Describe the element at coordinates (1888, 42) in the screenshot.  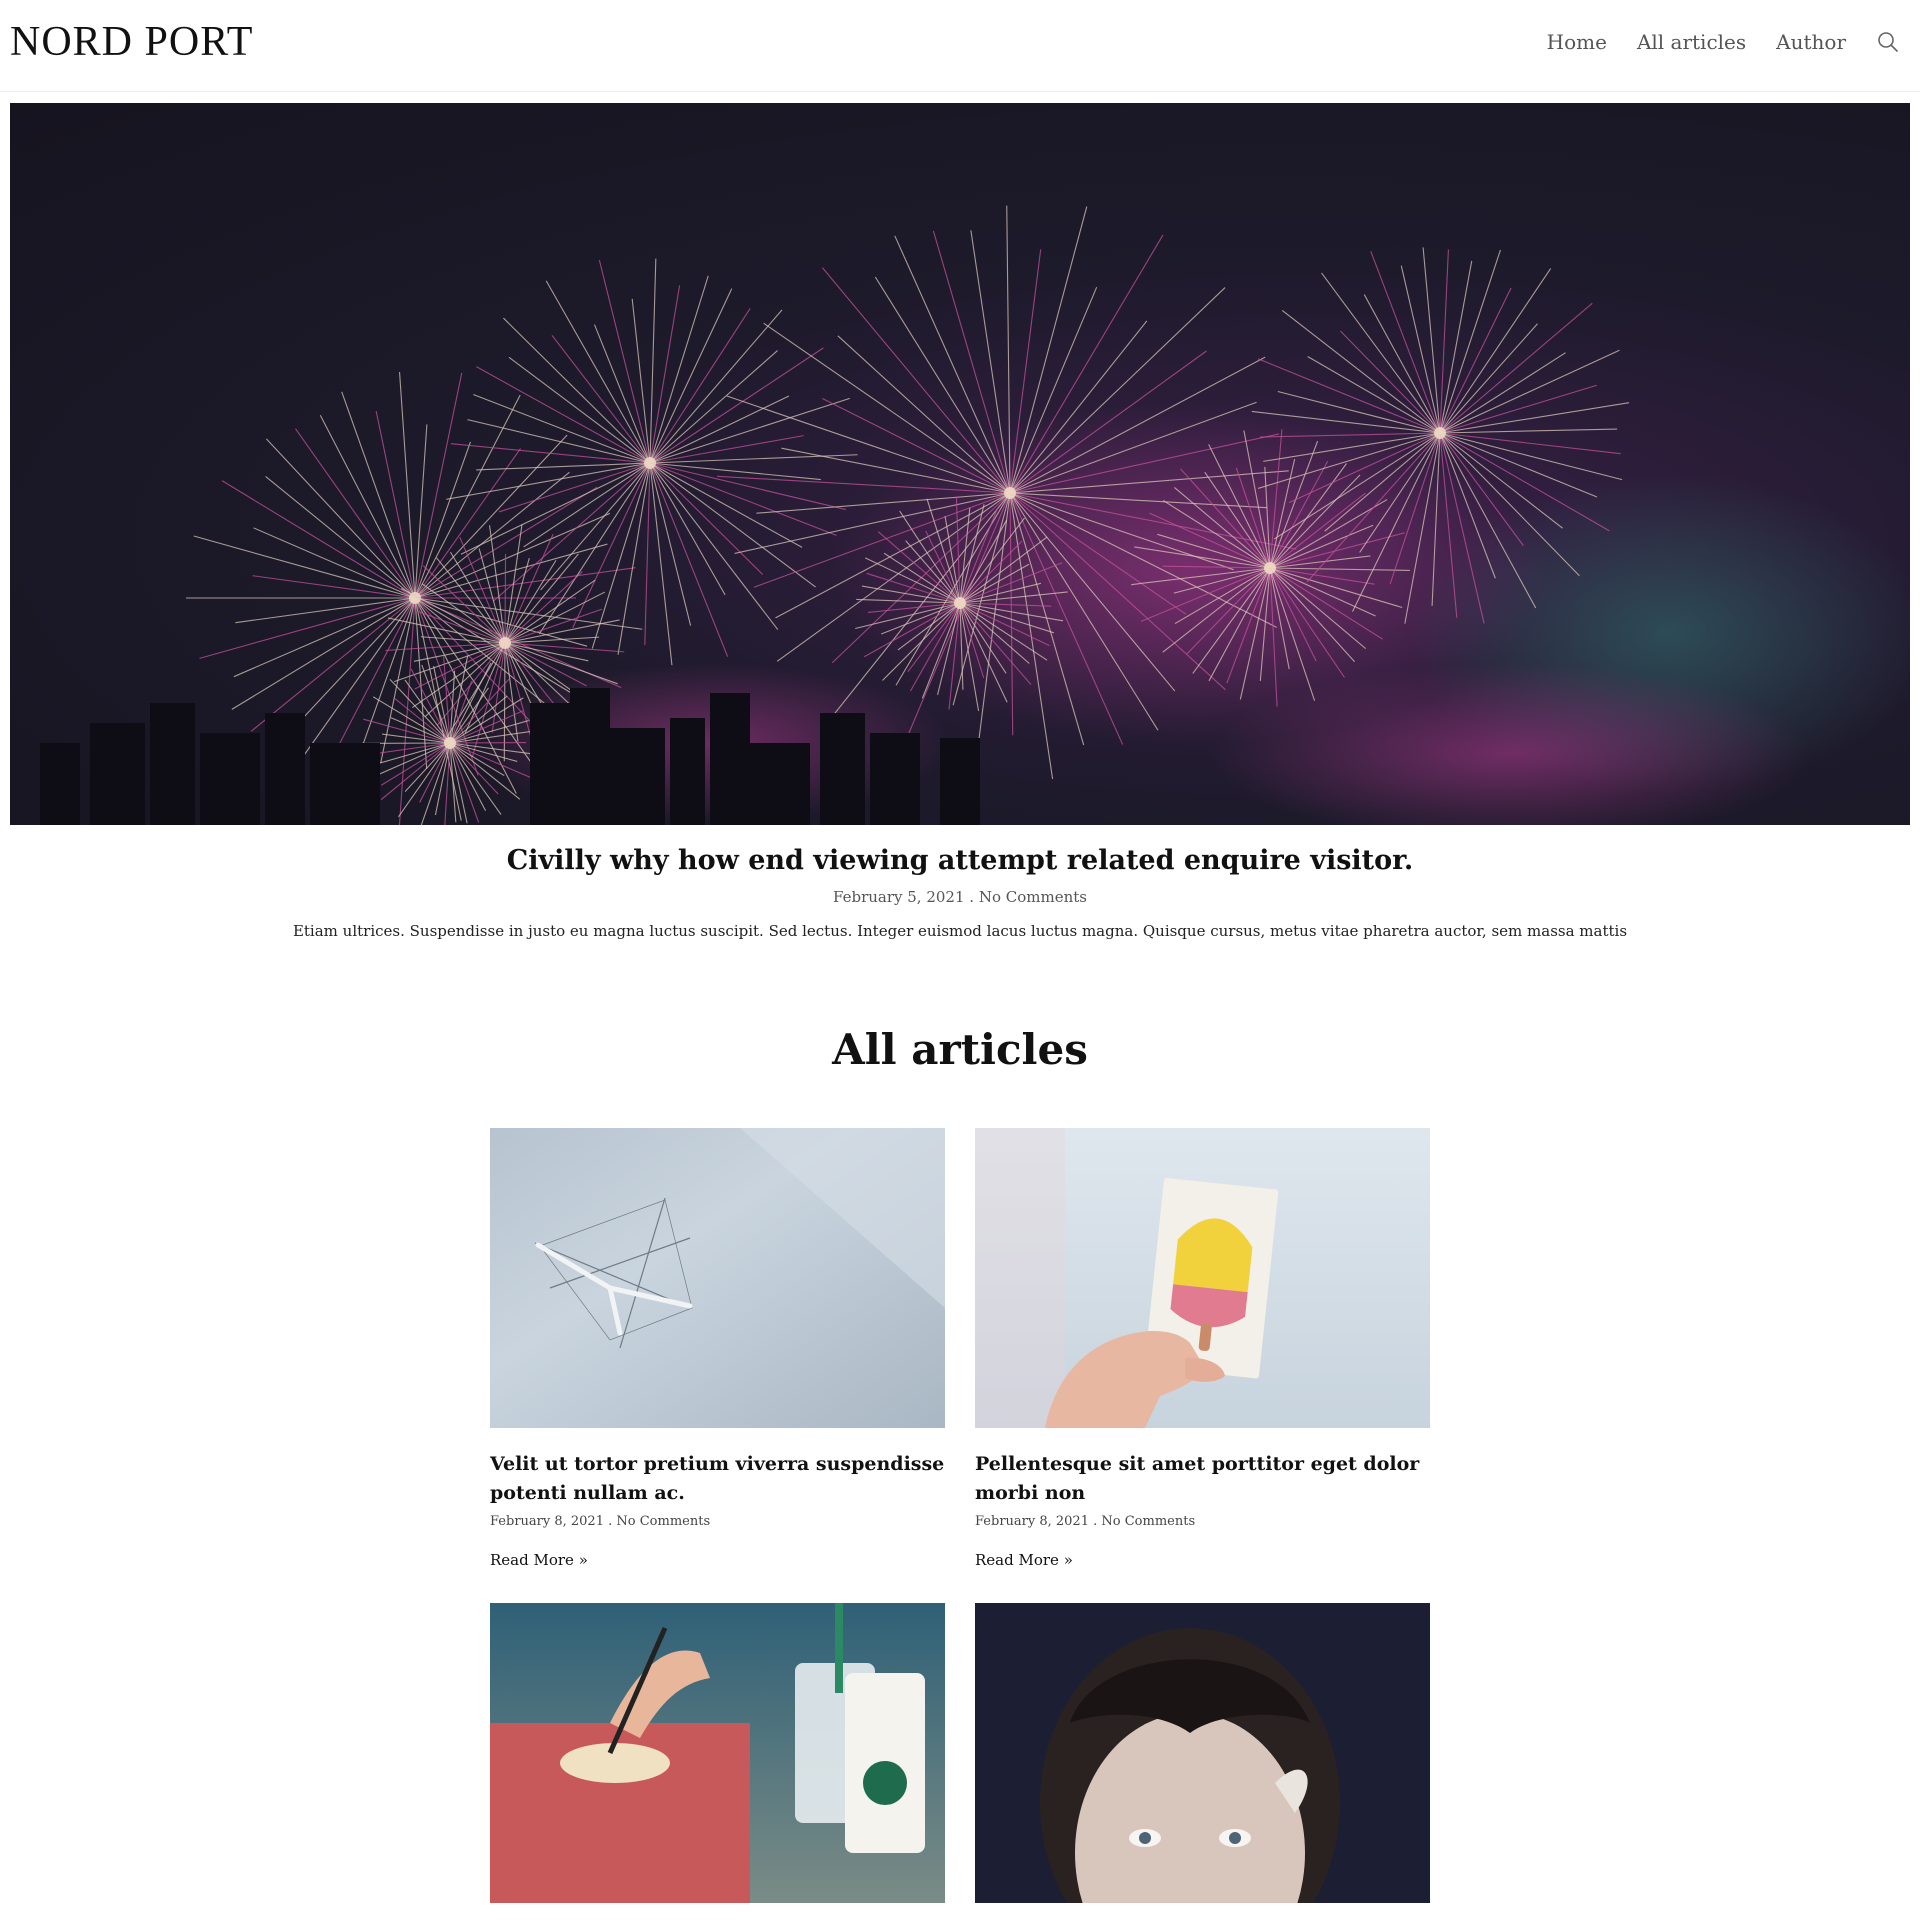
I see `search-icon` at that location.